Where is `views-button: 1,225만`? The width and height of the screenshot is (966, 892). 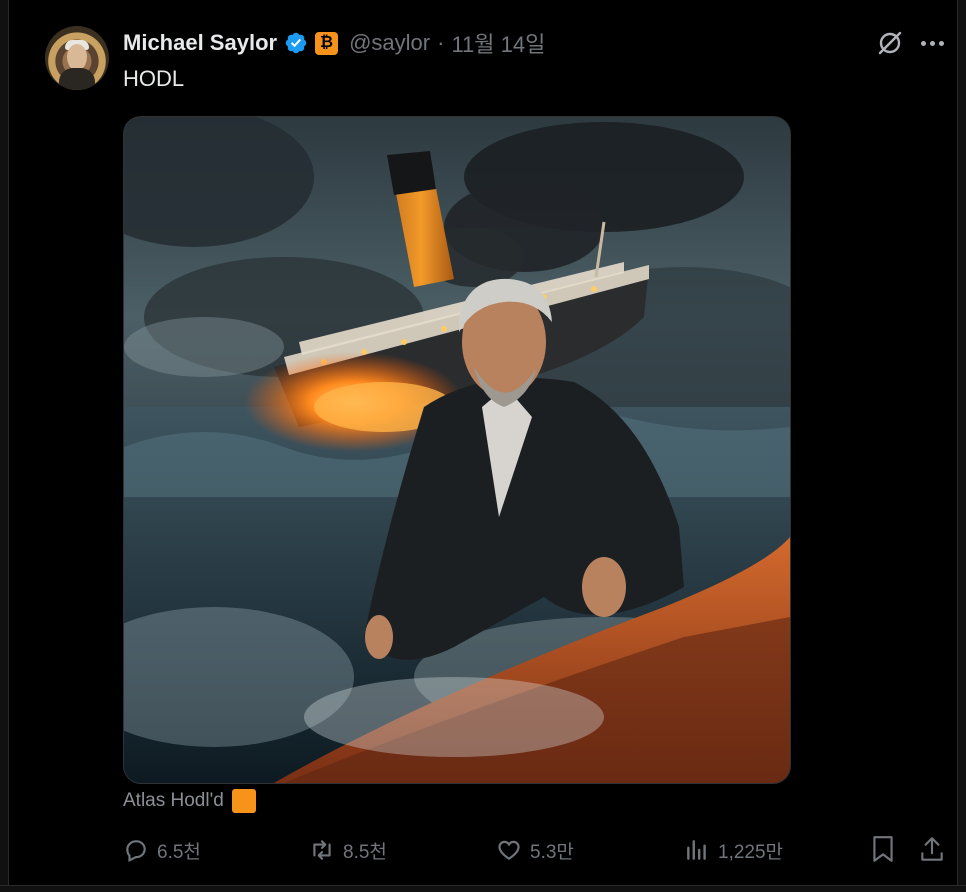 views-button: 1,225만 is located at coordinates (733, 850).